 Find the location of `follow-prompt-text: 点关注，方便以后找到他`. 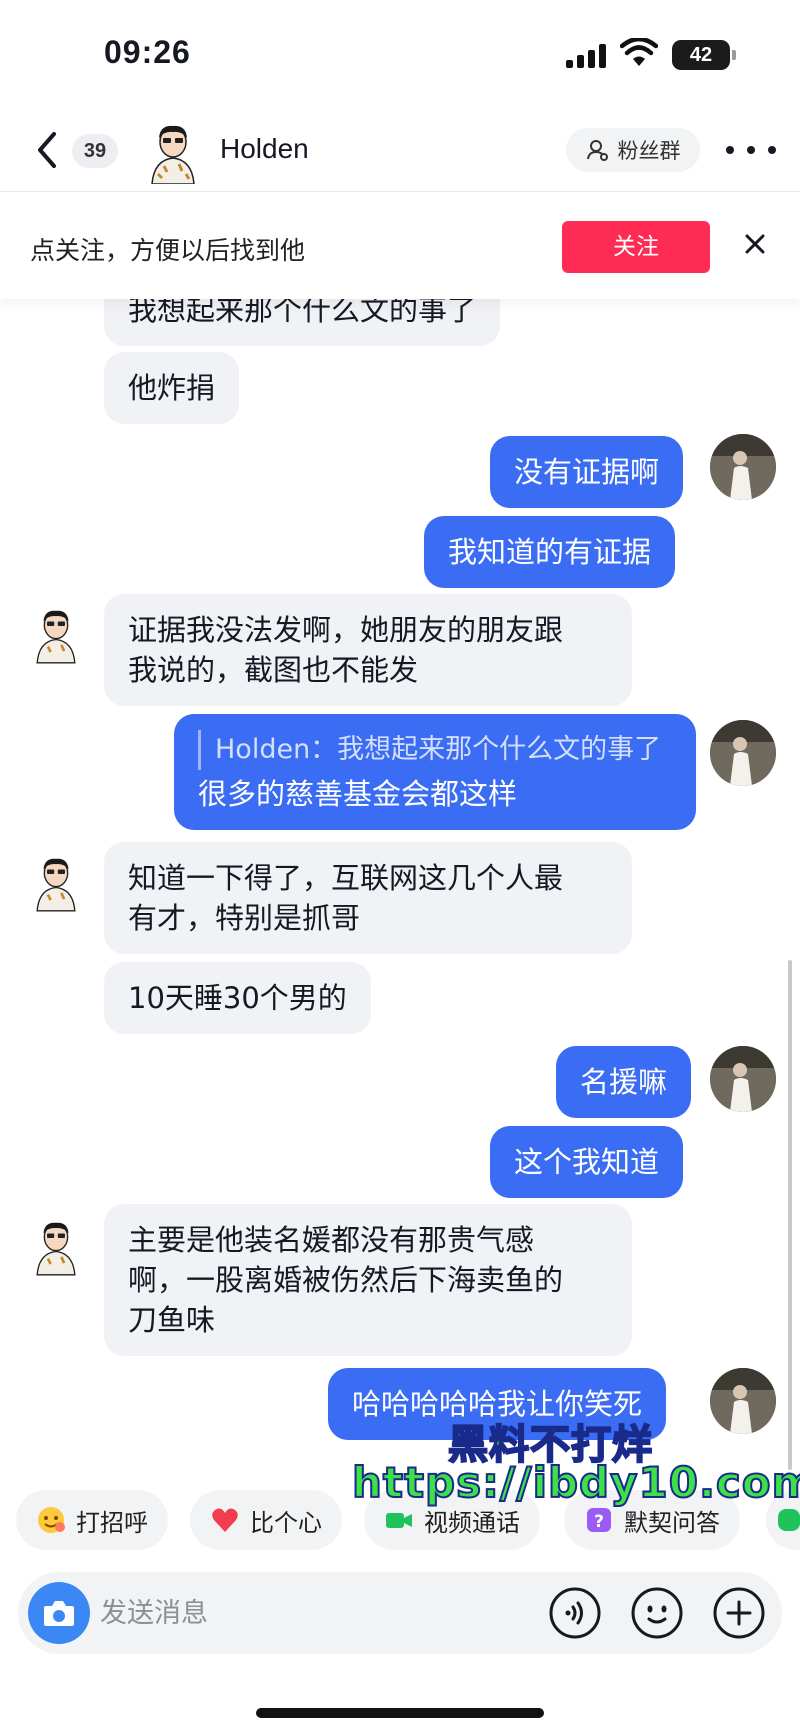

follow-prompt-text: 点关注，方便以后找到他 is located at coordinates (168, 250).